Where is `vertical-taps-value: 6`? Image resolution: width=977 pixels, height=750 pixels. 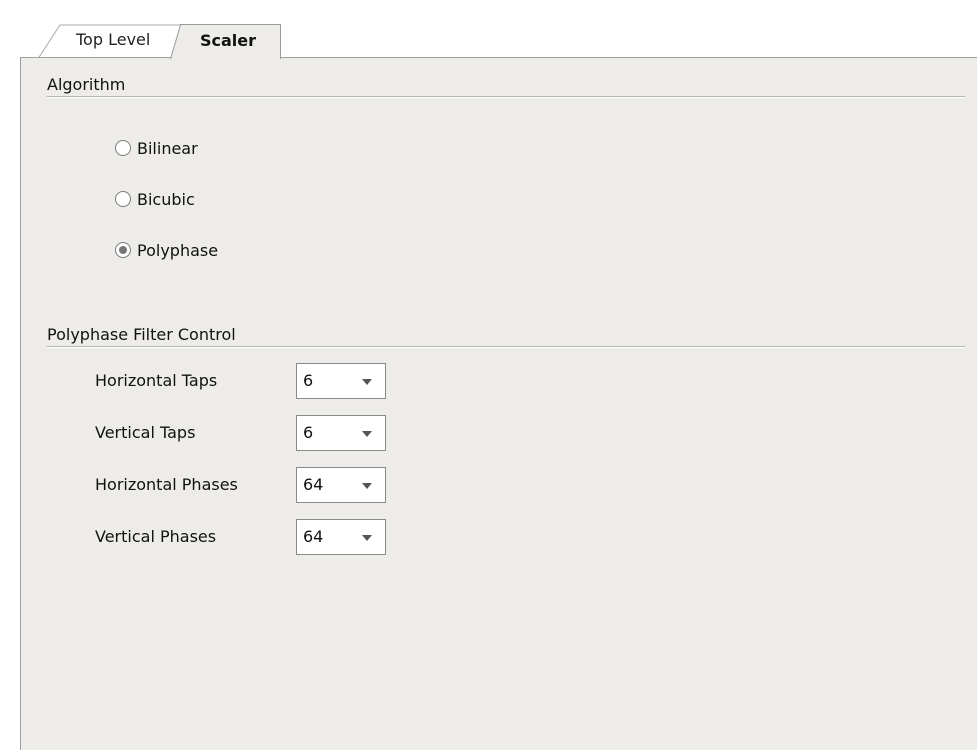 vertical-taps-value: 6 is located at coordinates (308, 432).